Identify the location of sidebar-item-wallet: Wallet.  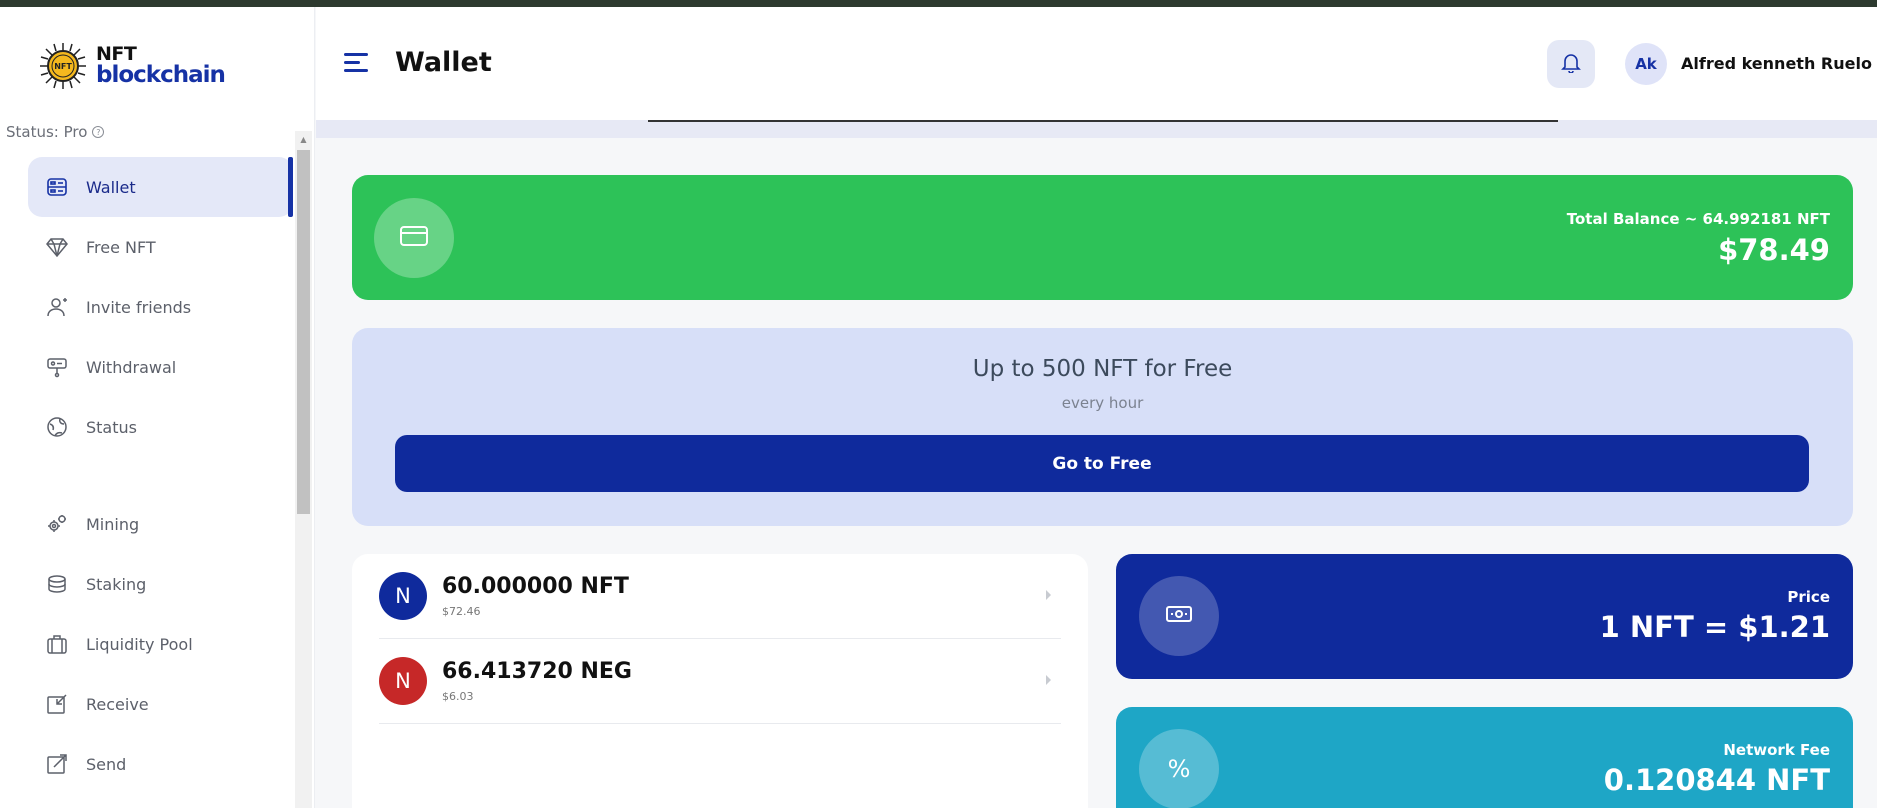
(160, 187).